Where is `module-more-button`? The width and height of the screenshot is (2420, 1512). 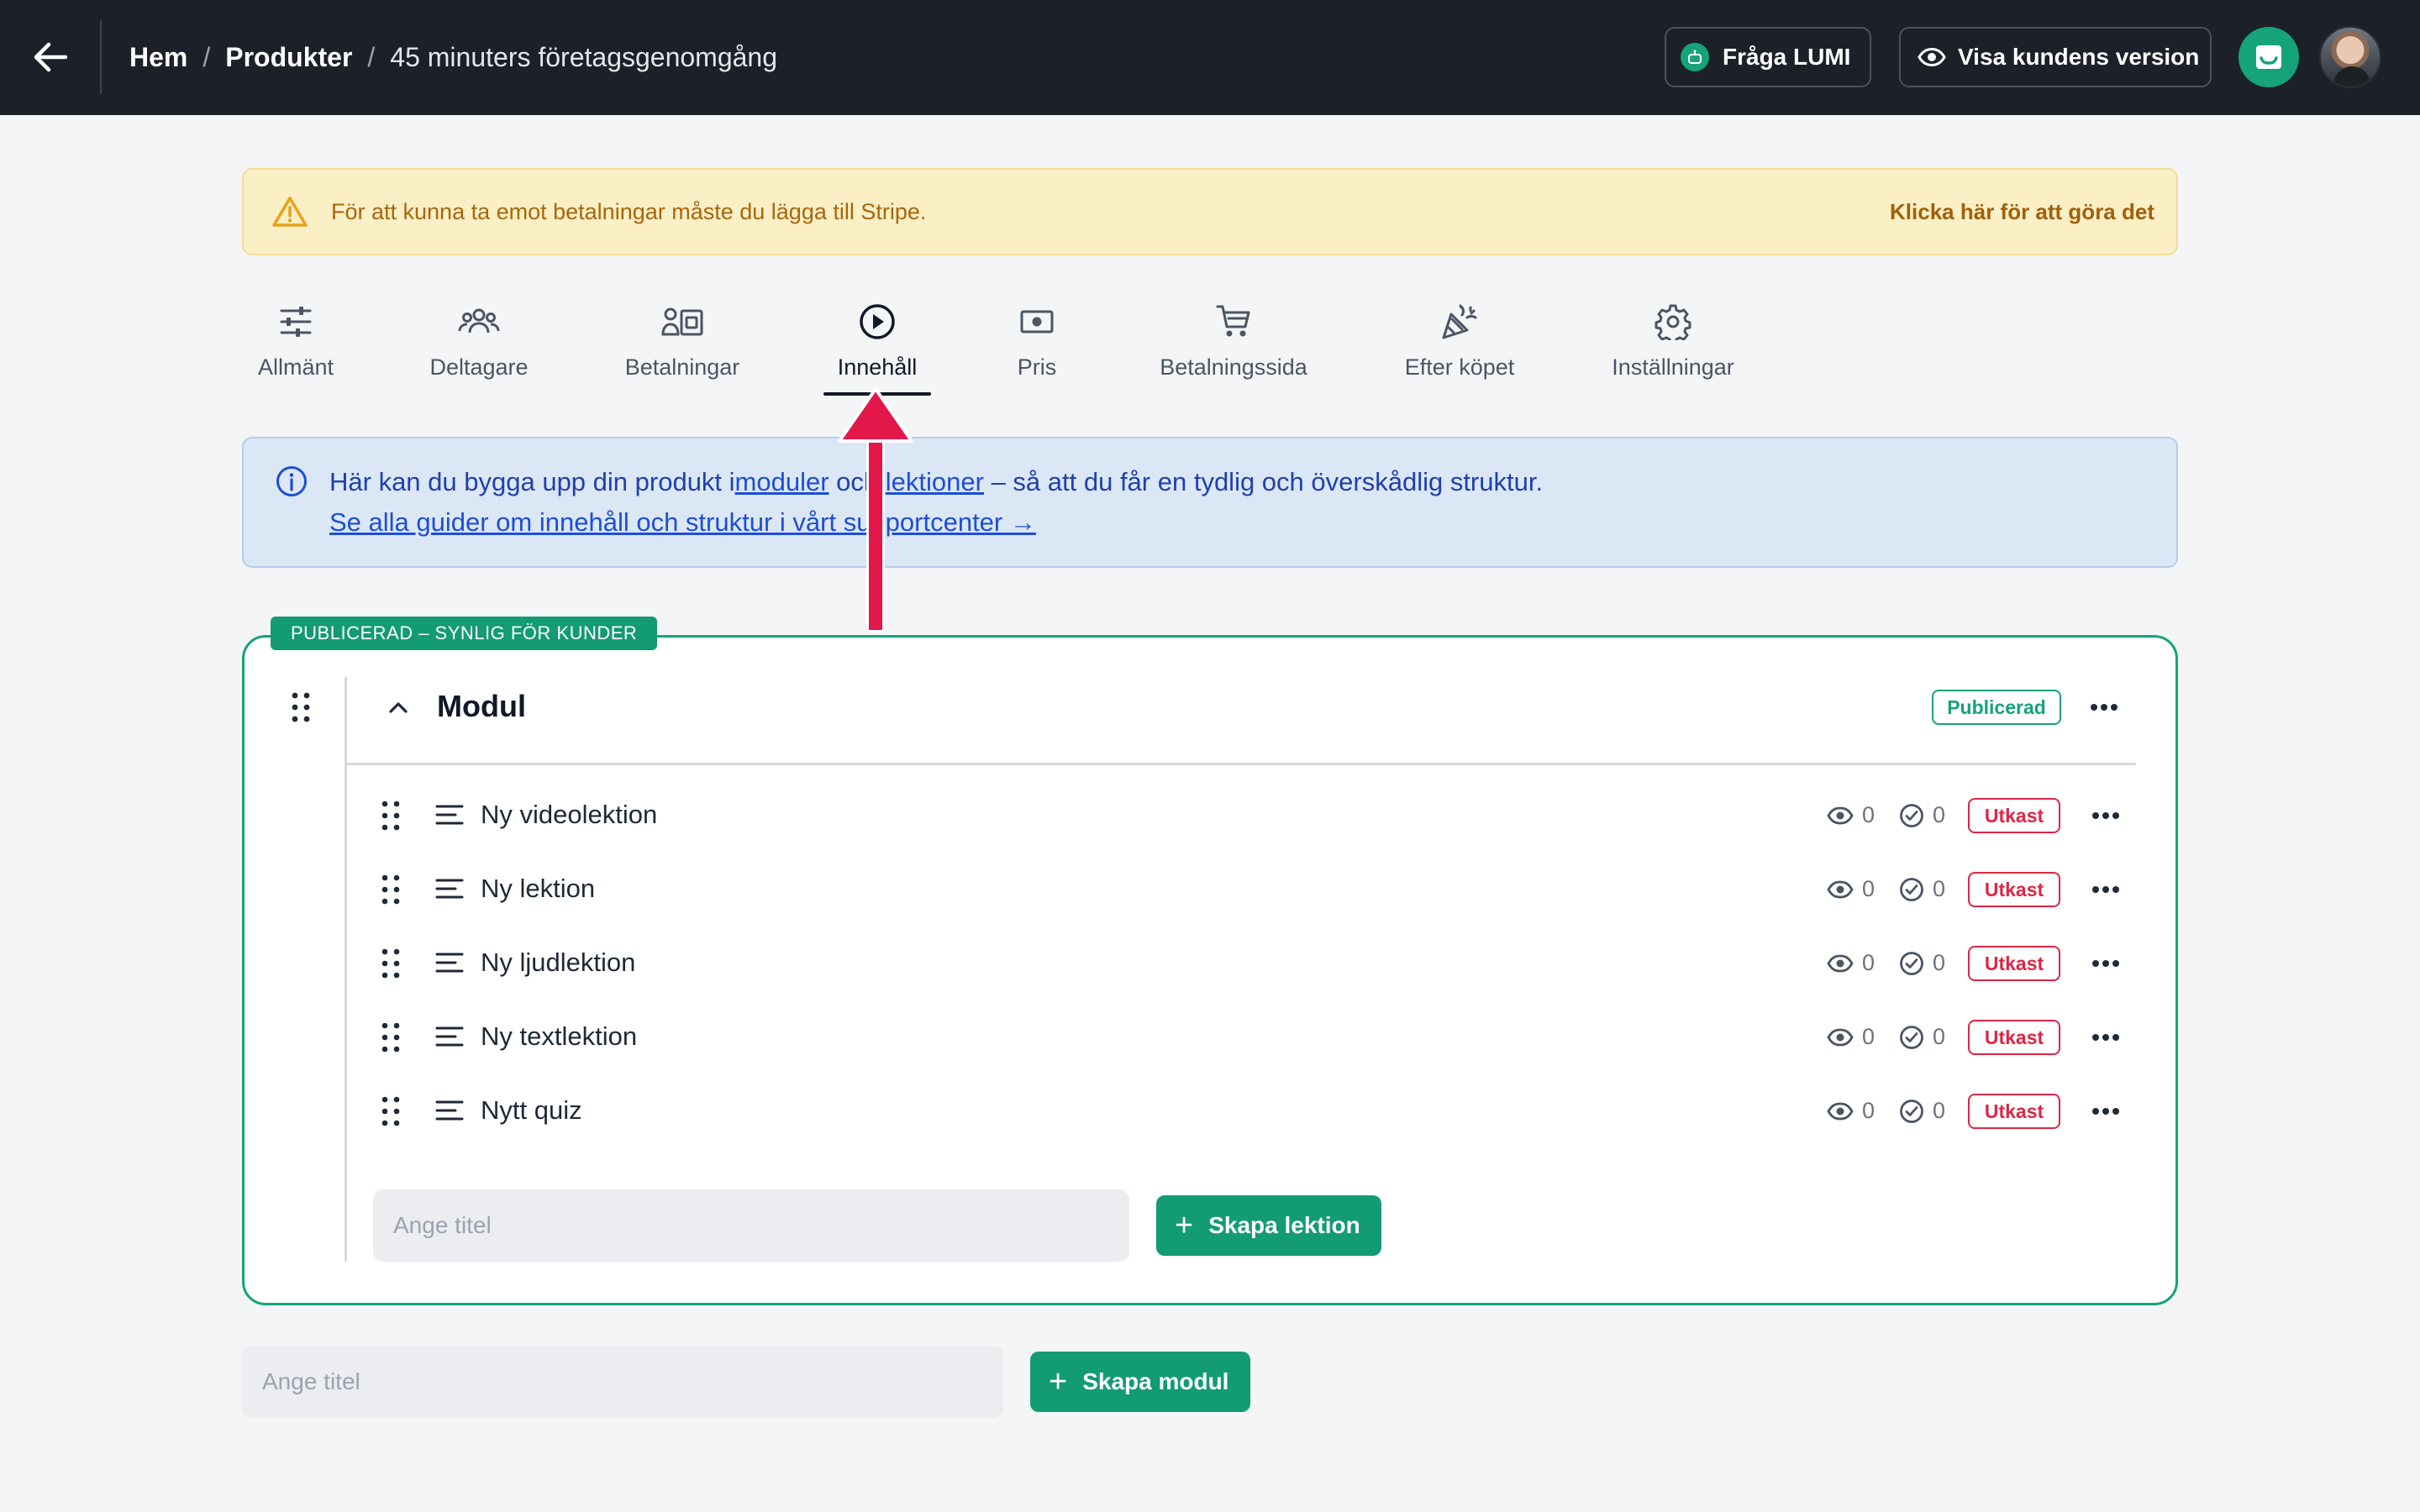
module-more-button is located at coordinates (2104, 707).